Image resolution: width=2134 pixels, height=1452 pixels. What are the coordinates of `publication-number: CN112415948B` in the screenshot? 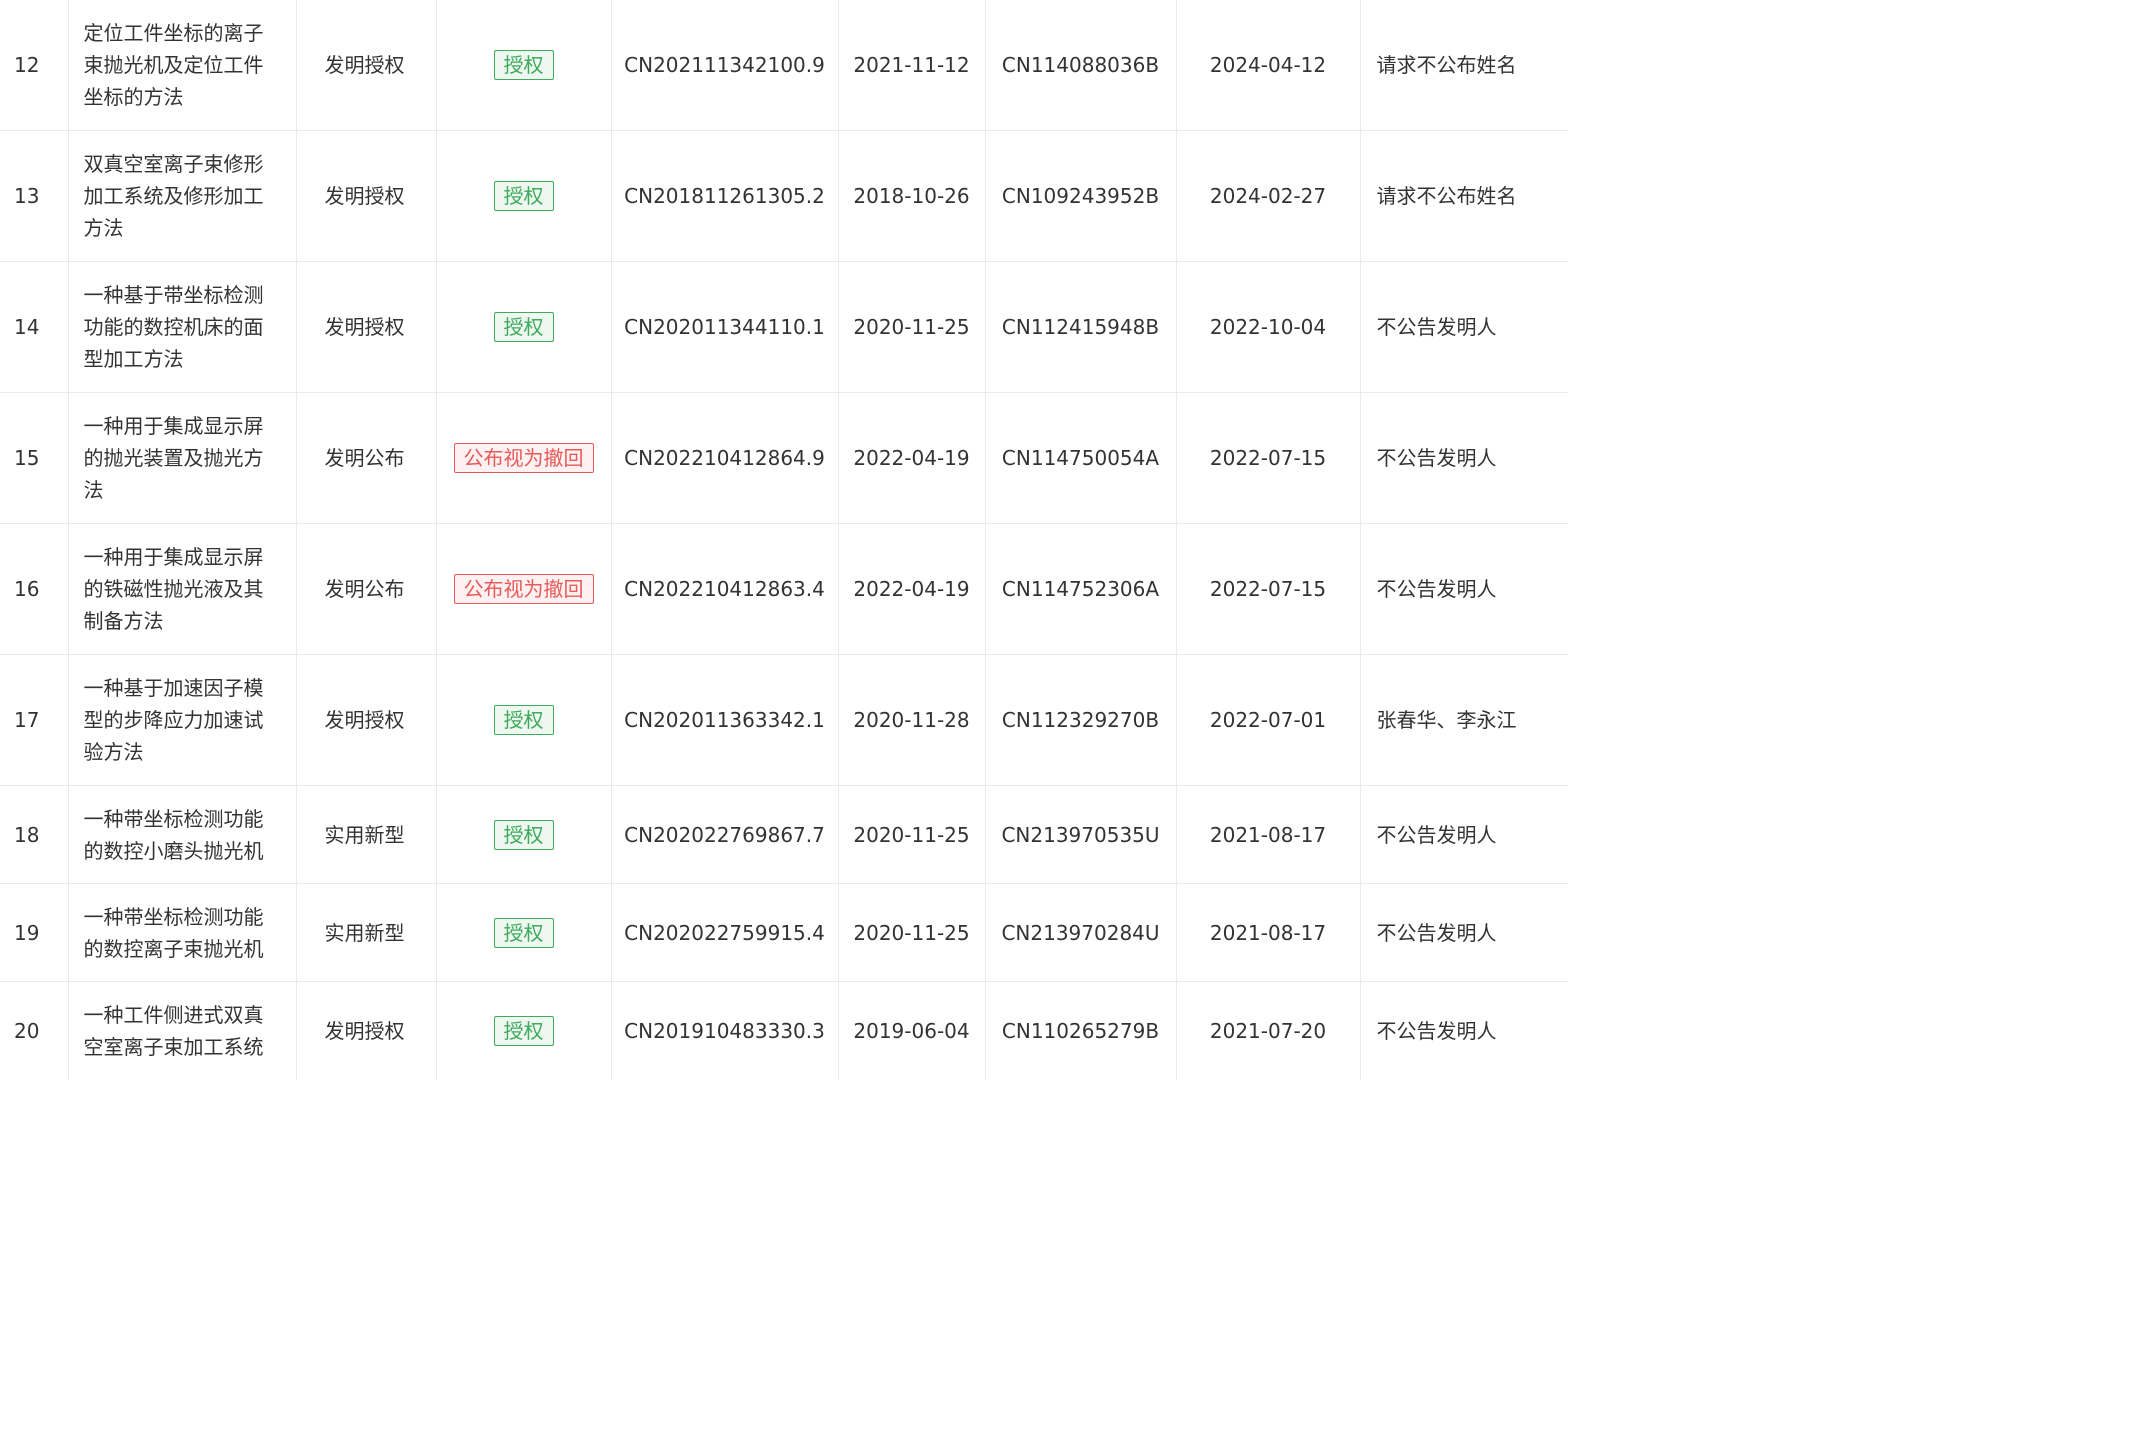 It's located at (1081, 327).